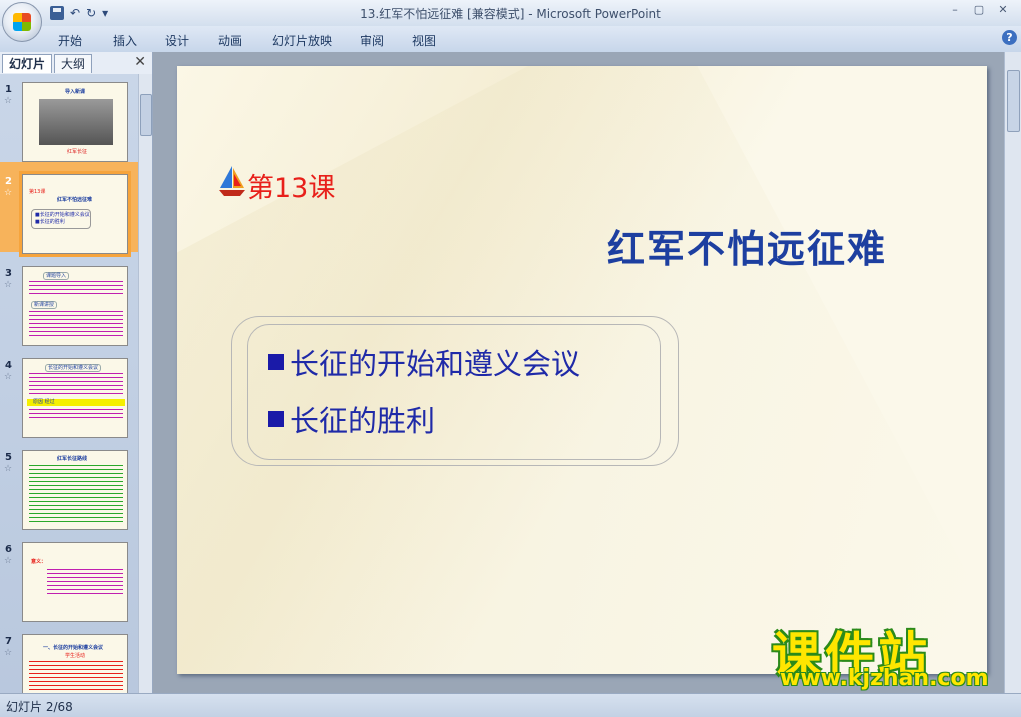 The width and height of the screenshot is (1021, 717). I want to click on watermark-url: www.kjzhan.com, so click(884, 678).